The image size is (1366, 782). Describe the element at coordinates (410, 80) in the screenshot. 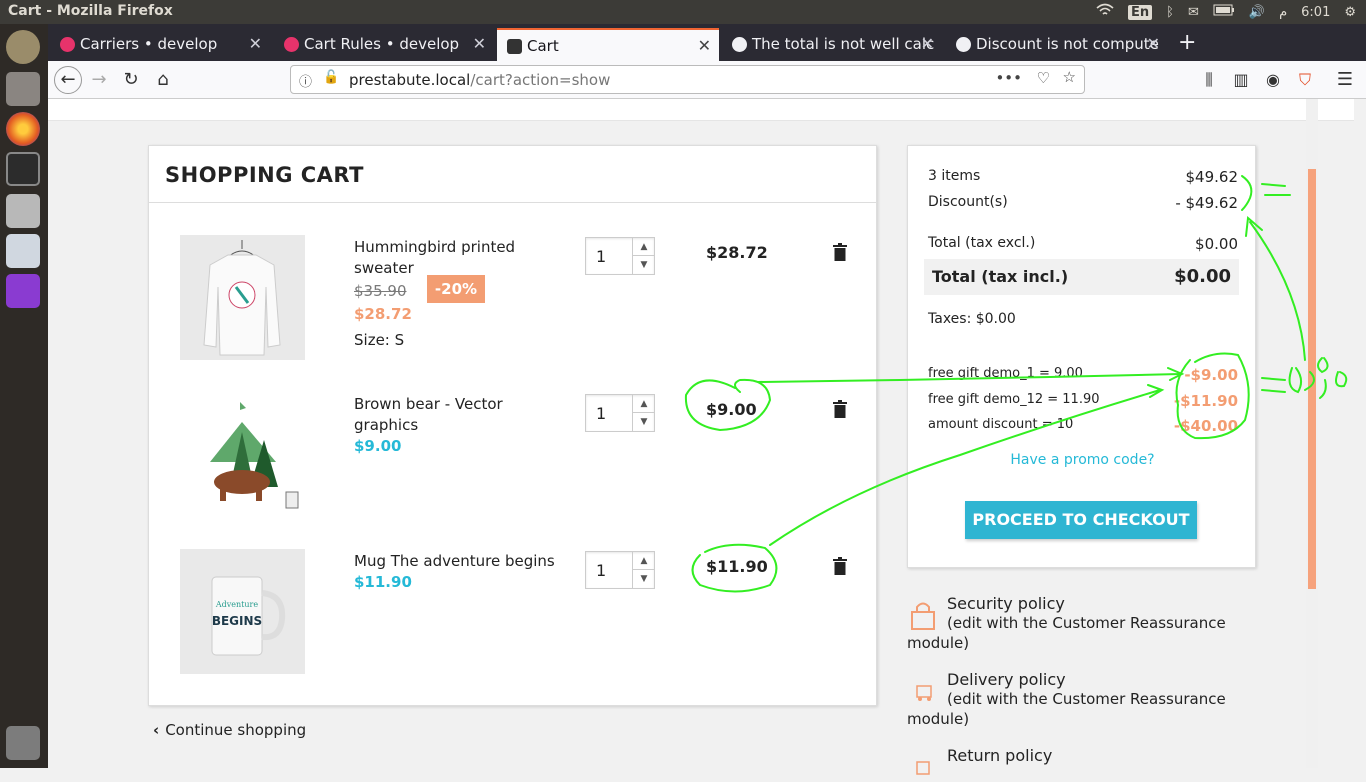

I see `url-host: prestabute.local` at that location.